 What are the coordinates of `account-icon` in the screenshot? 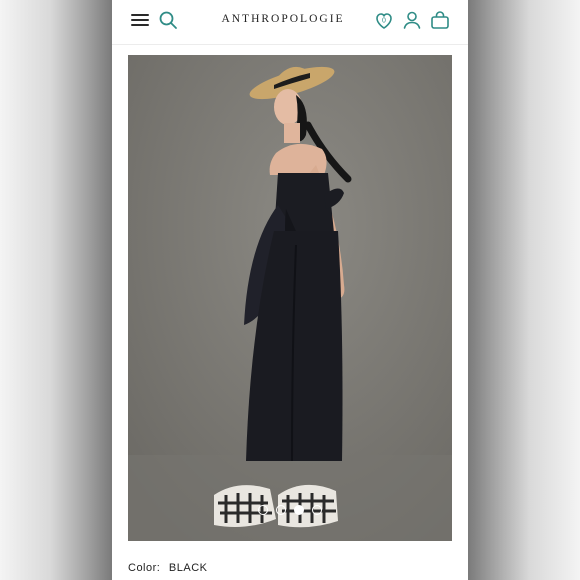 It's located at (412, 20).